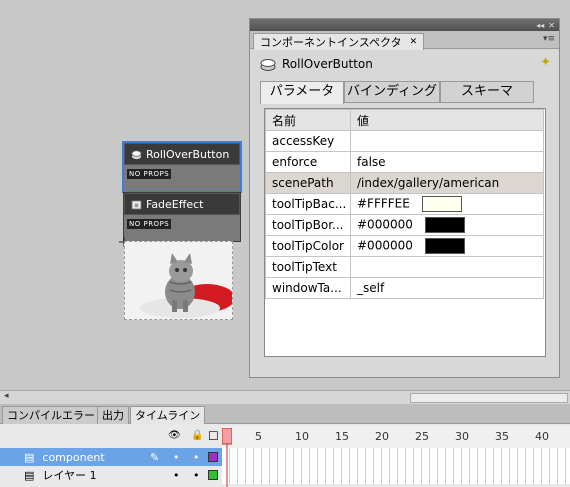 This screenshot has width=570, height=487. I want to click on tab-bindings: バインディング, so click(392, 92).